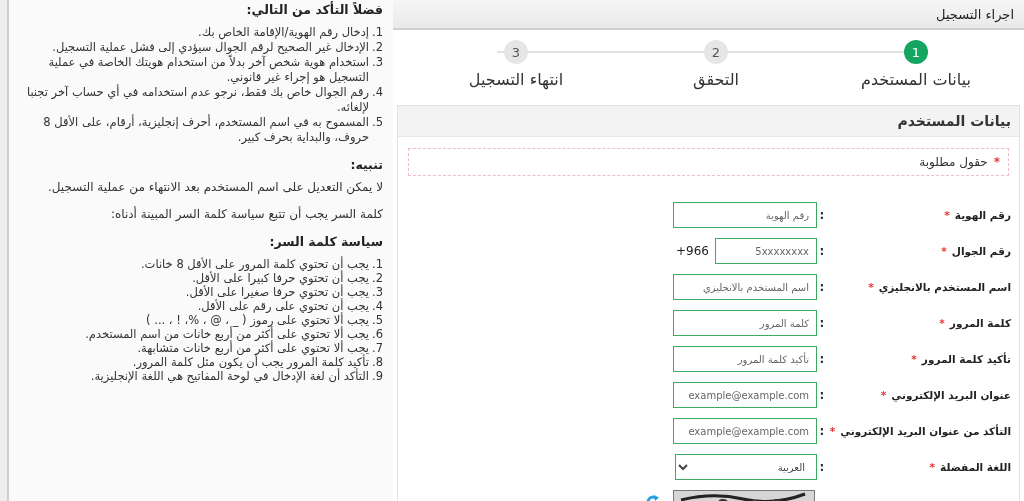  What do you see at coordinates (944, 287) in the screenshot?
I see `field-label: اسم المستخدم بالانجليزي` at bounding box center [944, 287].